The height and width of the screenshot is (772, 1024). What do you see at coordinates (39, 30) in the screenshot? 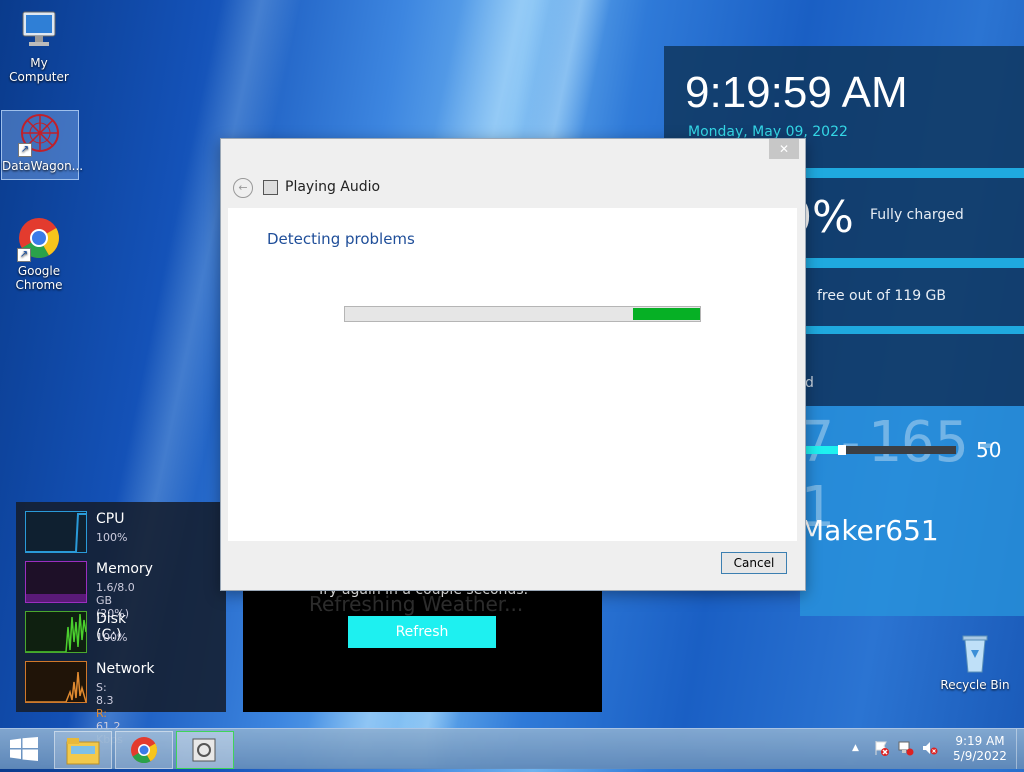
I see `computer-icon` at bounding box center [39, 30].